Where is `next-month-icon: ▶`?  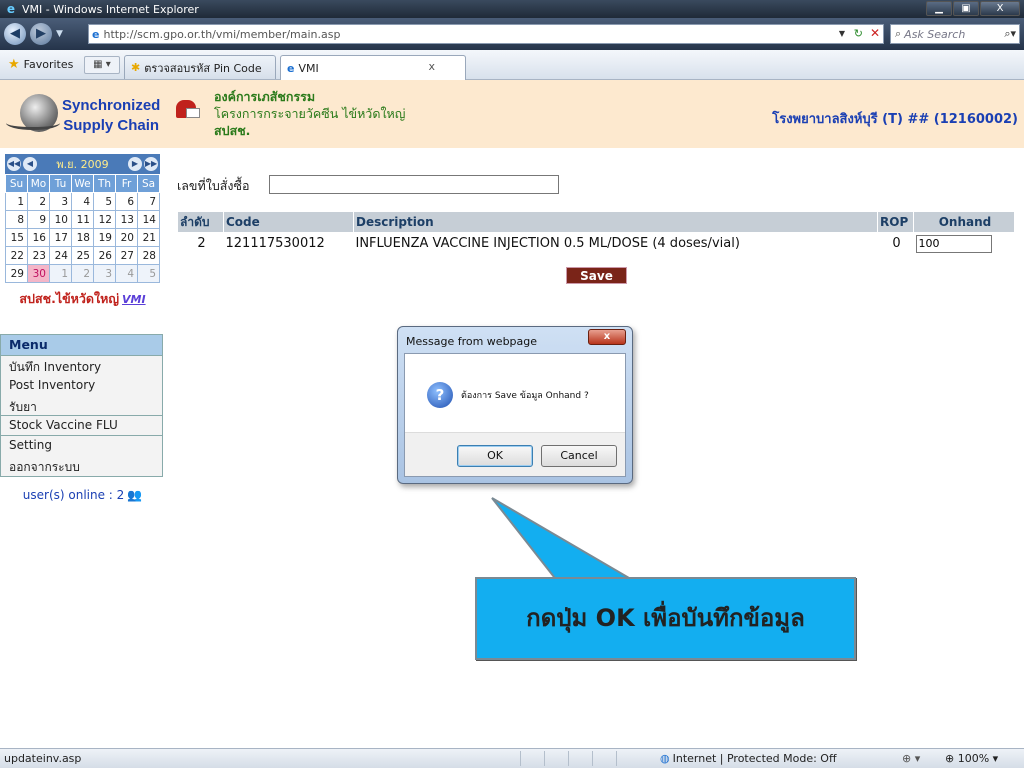
next-month-icon: ▶ is located at coordinates (135, 164).